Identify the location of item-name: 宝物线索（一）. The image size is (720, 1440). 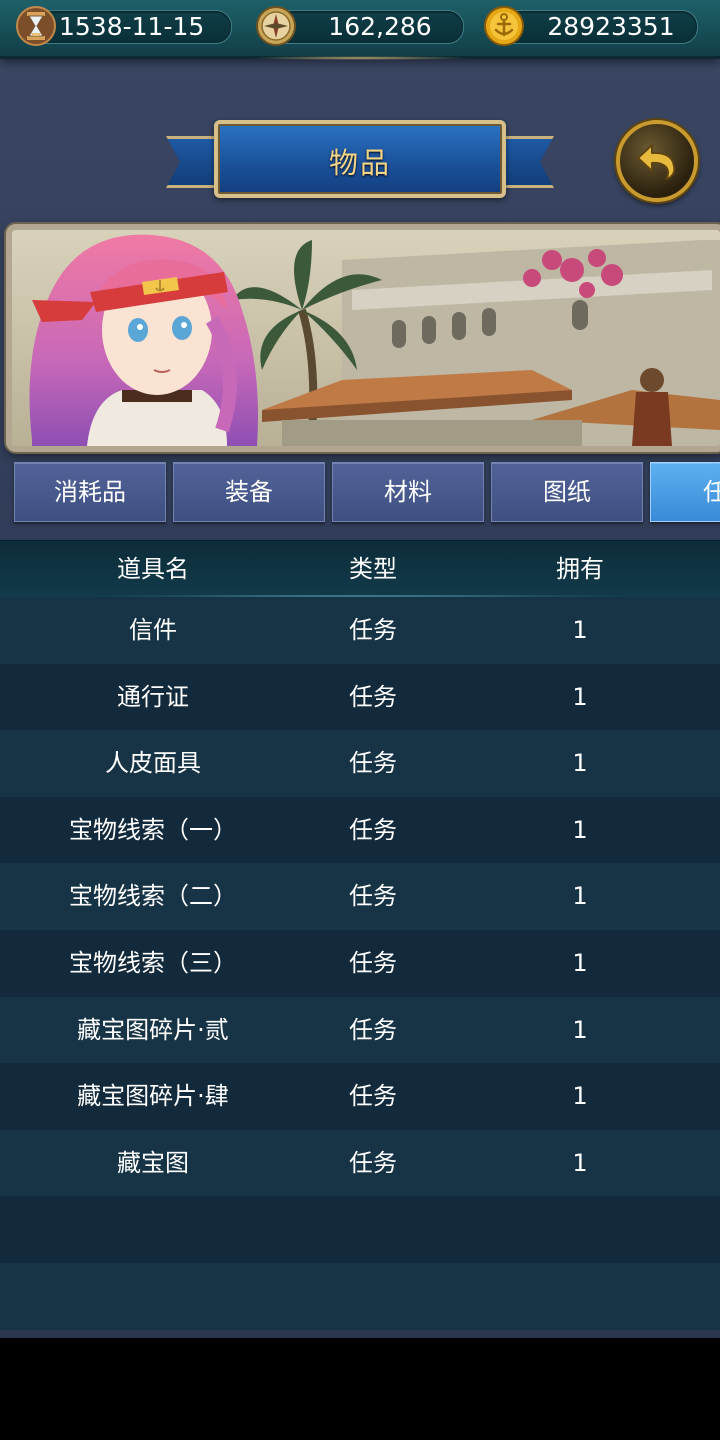
(153, 829).